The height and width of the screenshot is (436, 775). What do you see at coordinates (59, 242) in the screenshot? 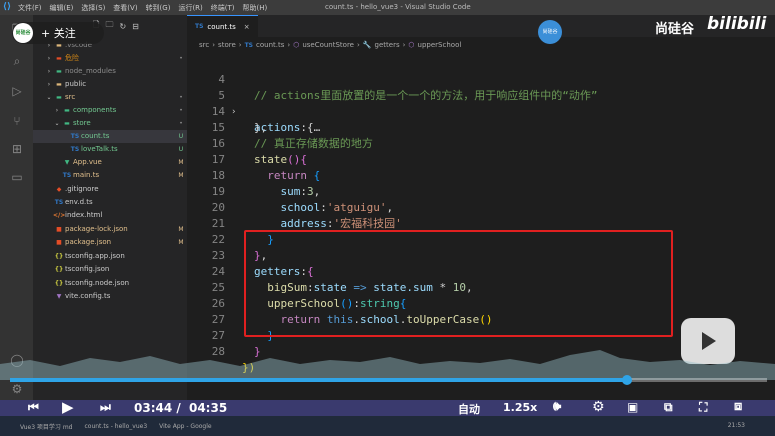
I see `npm-file-icon: ■` at bounding box center [59, 242].